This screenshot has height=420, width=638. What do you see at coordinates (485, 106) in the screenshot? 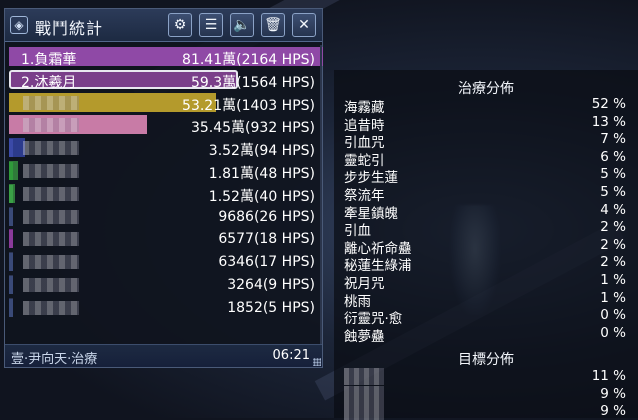
I see `skill-row: 海霧藏 52 %` at bounding box center [485, 106].